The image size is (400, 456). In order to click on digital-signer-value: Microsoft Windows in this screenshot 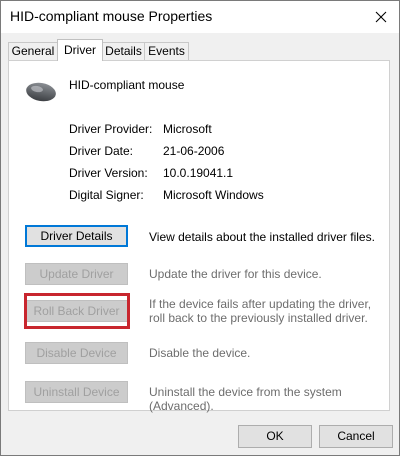, I will do `click(213, 195)`.